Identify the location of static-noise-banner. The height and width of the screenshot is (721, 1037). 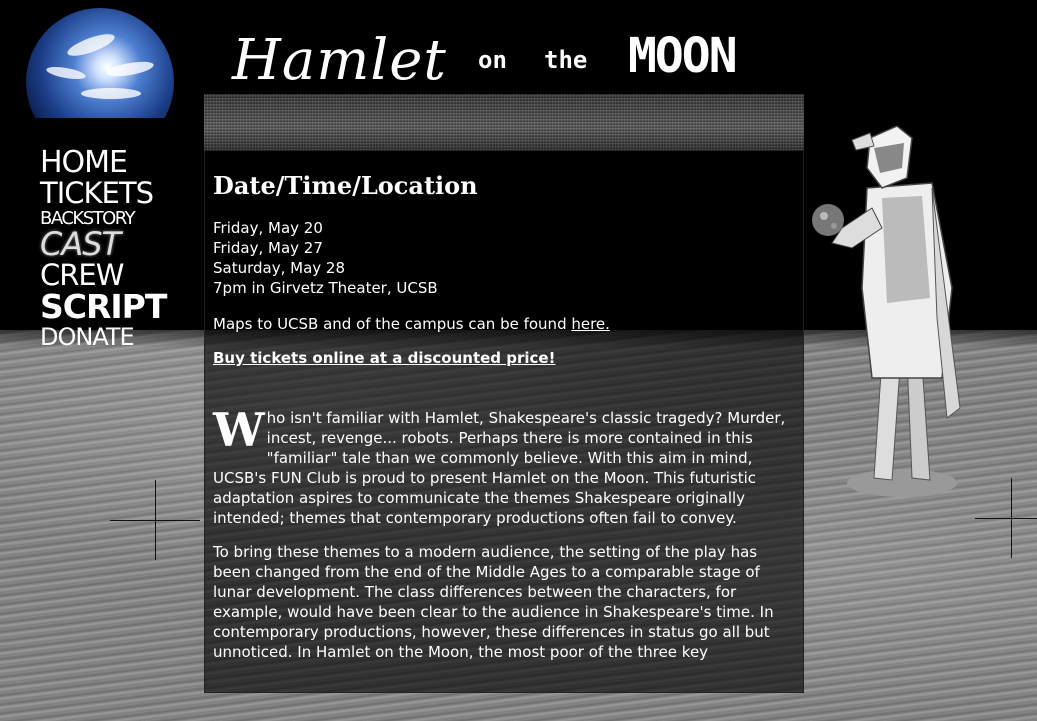
(504, 122).